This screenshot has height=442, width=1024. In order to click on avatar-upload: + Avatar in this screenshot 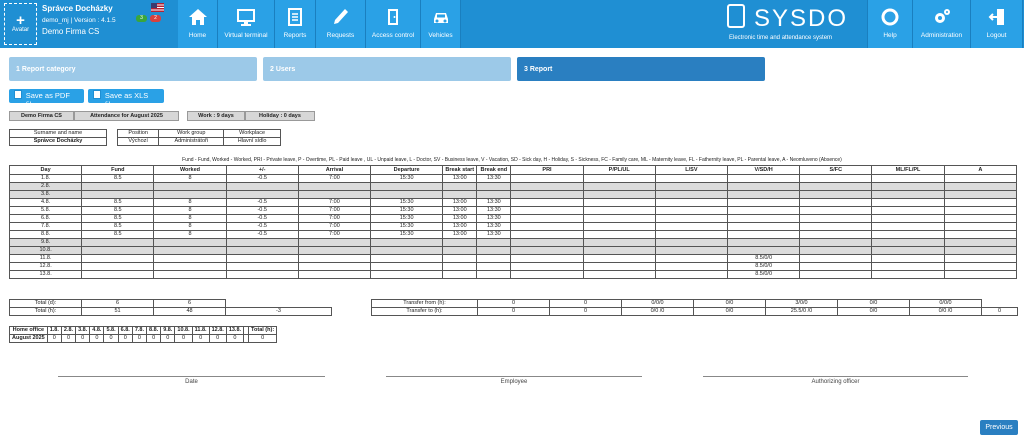, I will do `click(20, 24)`.